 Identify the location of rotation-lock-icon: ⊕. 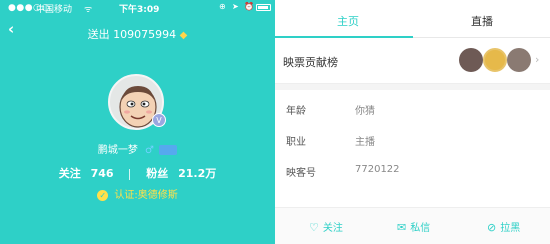
(222, 6).